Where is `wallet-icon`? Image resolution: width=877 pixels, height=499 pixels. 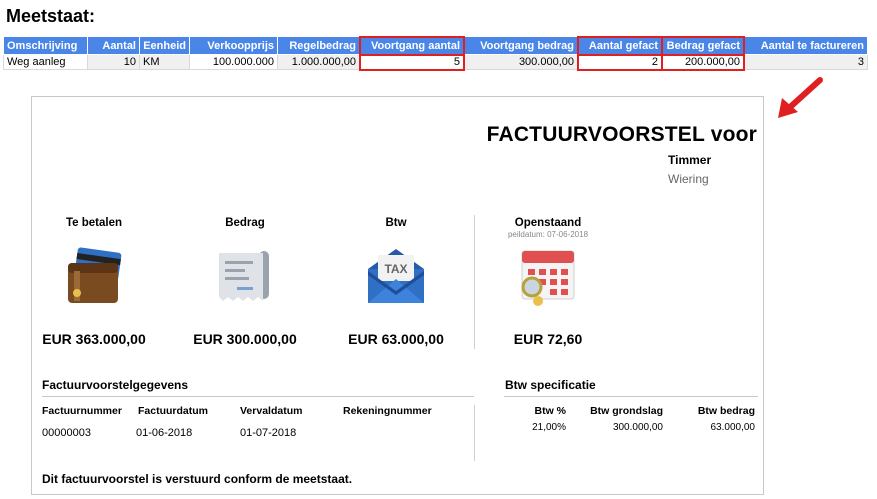 wallet-icon is located at coordinates (95, 275).